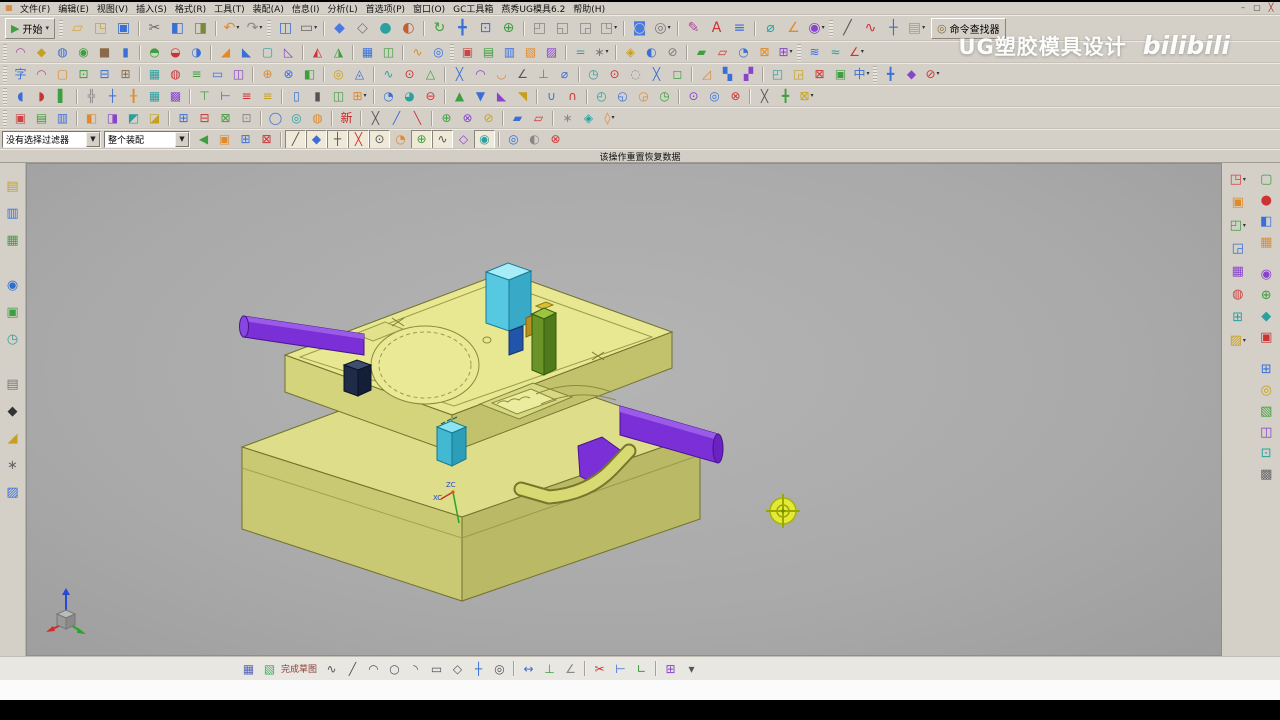  What do you see at coordinates (446, 118) in the screenshot?
I see `tb5-k18-icon: ⊕` at bounding box center [446, 118].